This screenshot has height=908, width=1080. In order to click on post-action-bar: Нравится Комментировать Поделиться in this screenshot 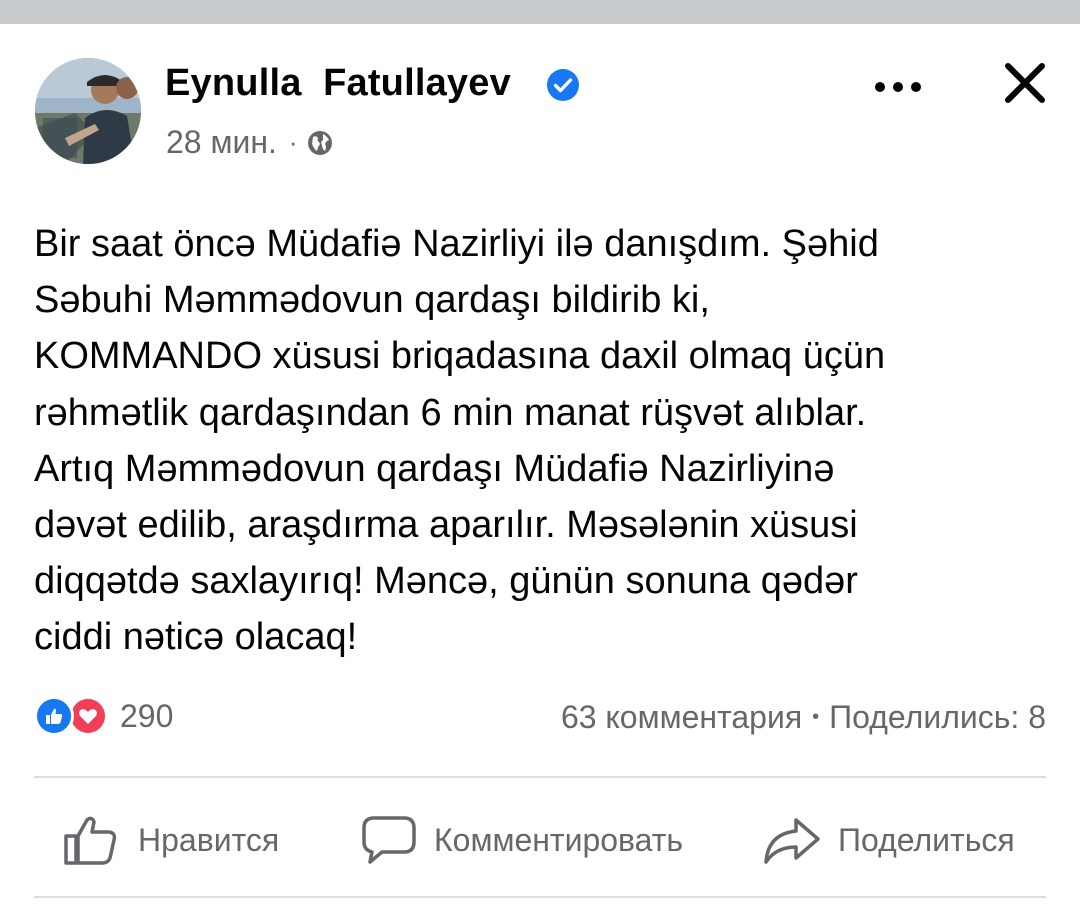, I will do `click(540, 840)`.